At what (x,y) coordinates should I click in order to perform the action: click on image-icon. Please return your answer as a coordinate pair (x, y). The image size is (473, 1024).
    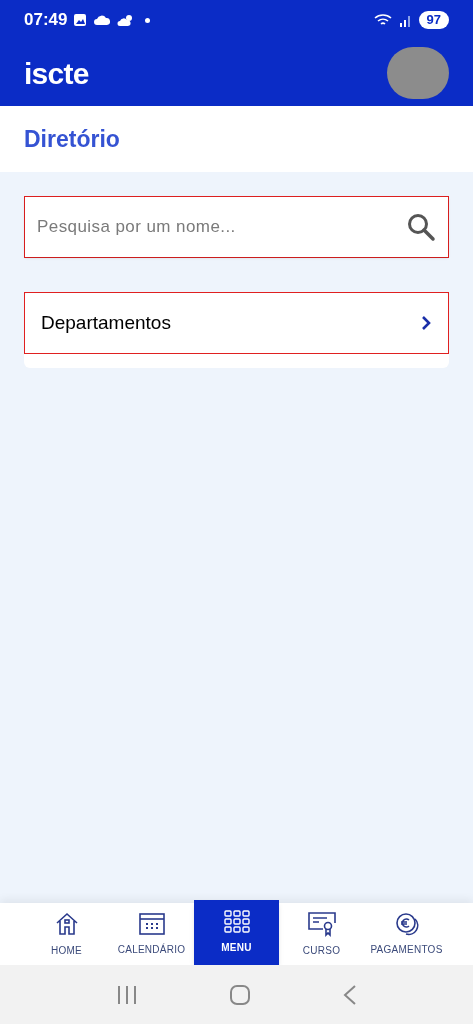
    Looking at the image, I should click on (80, 20).